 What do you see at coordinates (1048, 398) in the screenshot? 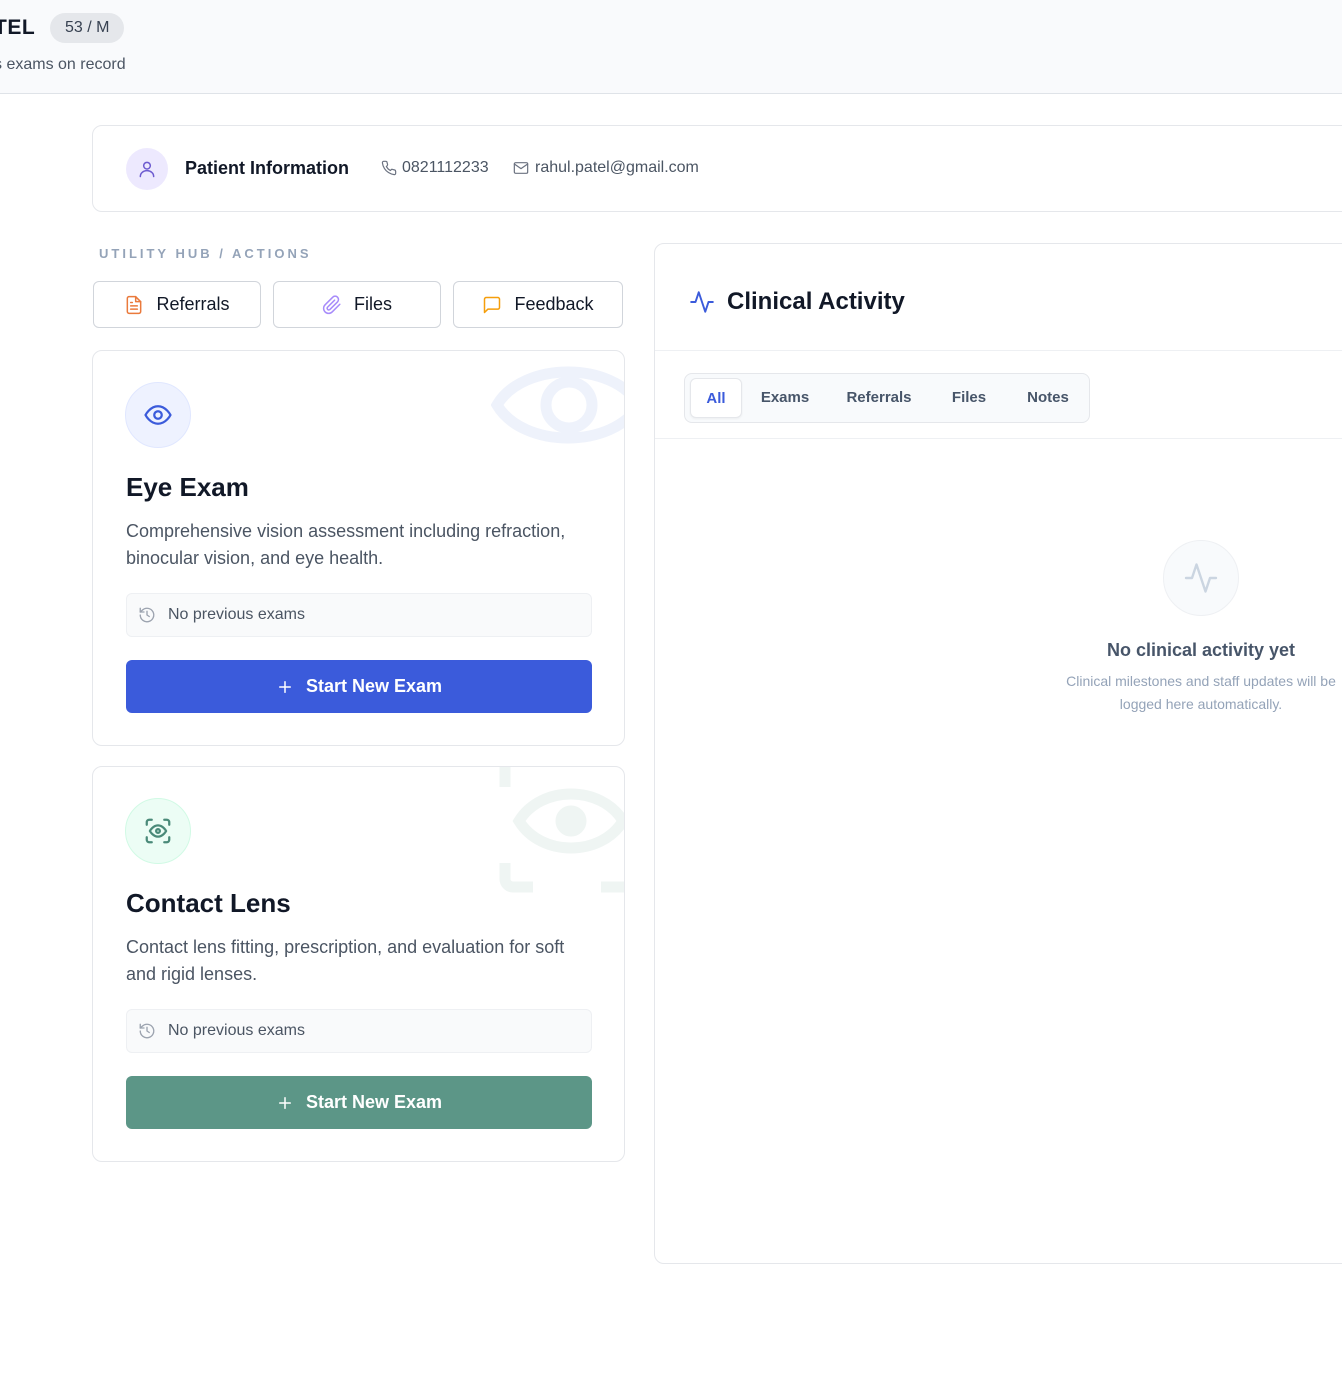
I see `tab-notes: Notes` at bounding box center [1048, 398].